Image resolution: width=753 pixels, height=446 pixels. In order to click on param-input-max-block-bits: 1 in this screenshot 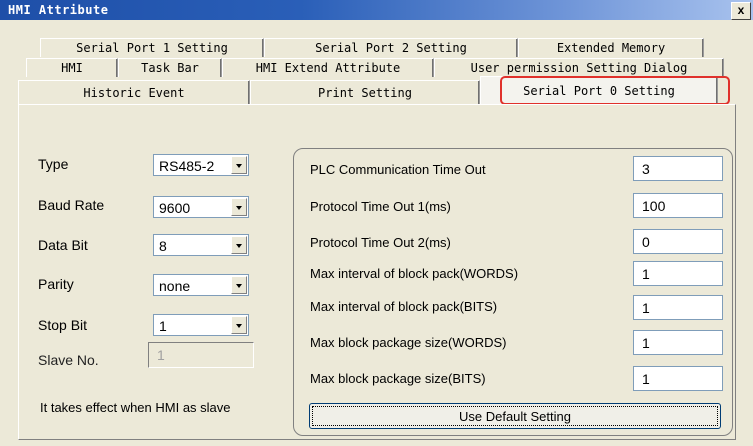, I will do `click(678, 378)`.